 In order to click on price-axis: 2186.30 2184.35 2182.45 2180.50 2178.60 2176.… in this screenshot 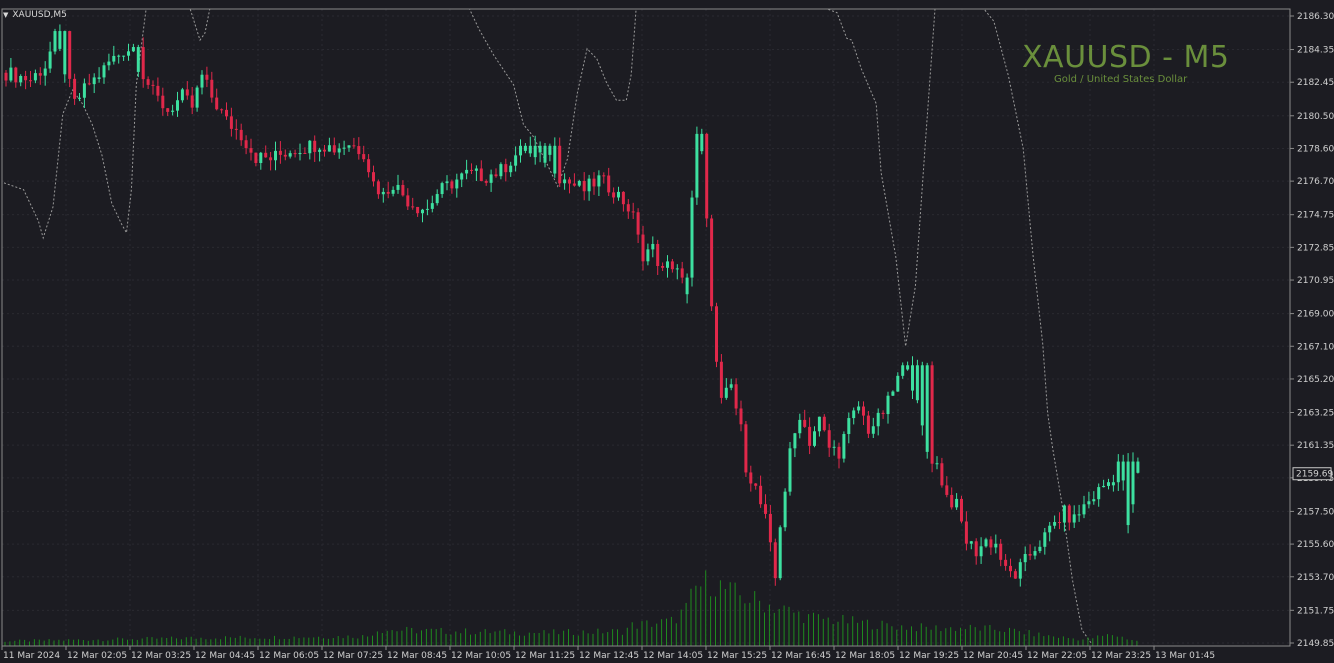, I will do `click(1312, 330)`.